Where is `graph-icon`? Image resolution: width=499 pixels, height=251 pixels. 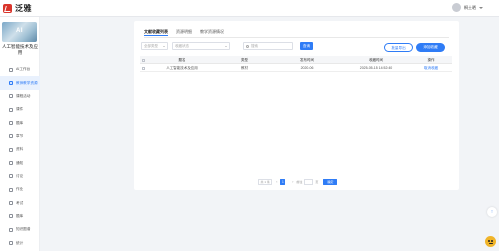
graph-icon is located at coordinates (11, 229).